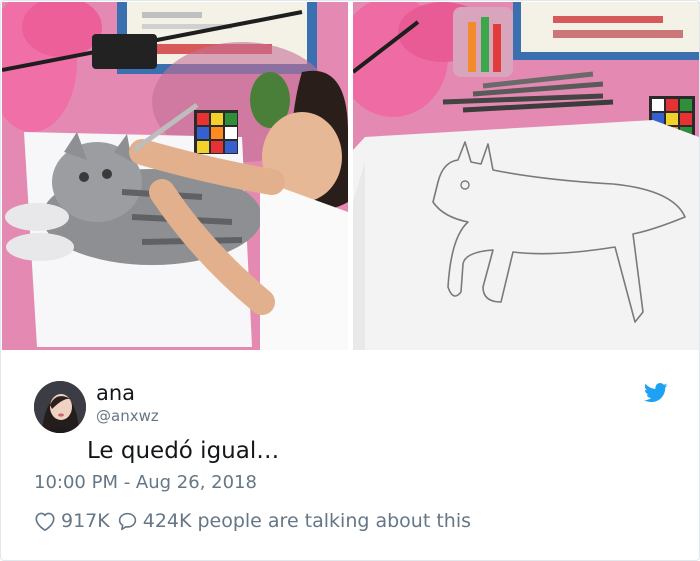  I want to click on talking-about-text: people are talking about this, so click(334, 521).